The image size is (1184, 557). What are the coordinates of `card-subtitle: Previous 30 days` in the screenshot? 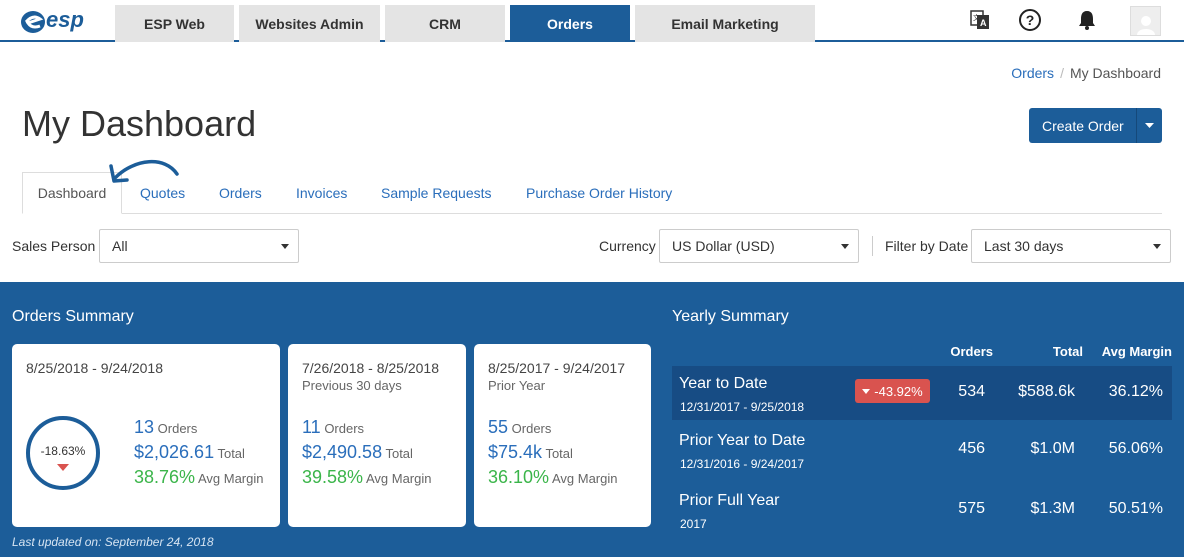 It's located at (352, 385).